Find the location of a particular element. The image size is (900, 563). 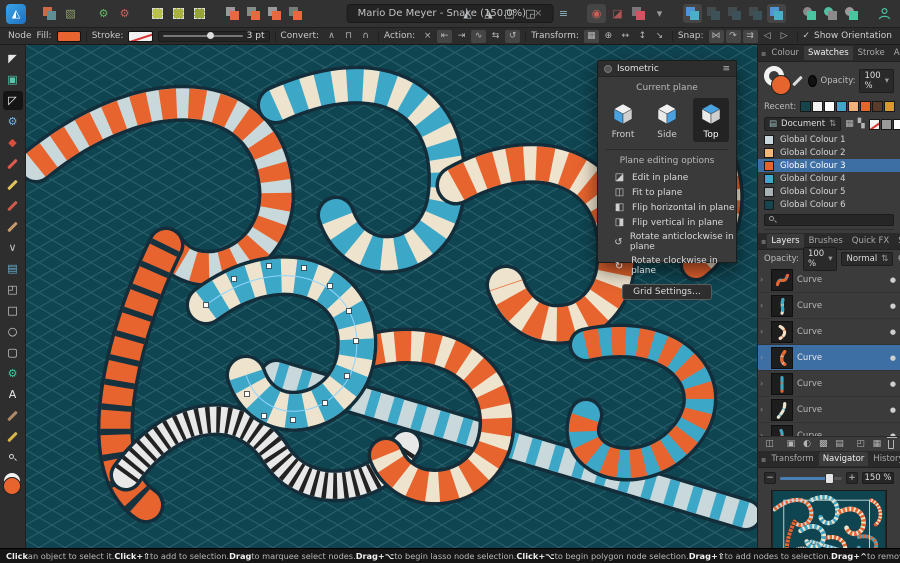

swatches-tab-colour: Colour is located at coordinates (785, 53).